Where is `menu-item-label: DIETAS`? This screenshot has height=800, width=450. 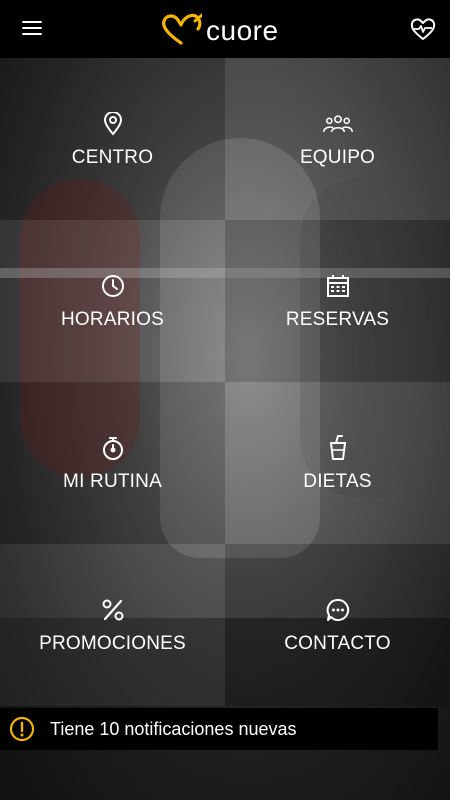 menu-item-label: DIETAS is located at coordinates (337, 481).